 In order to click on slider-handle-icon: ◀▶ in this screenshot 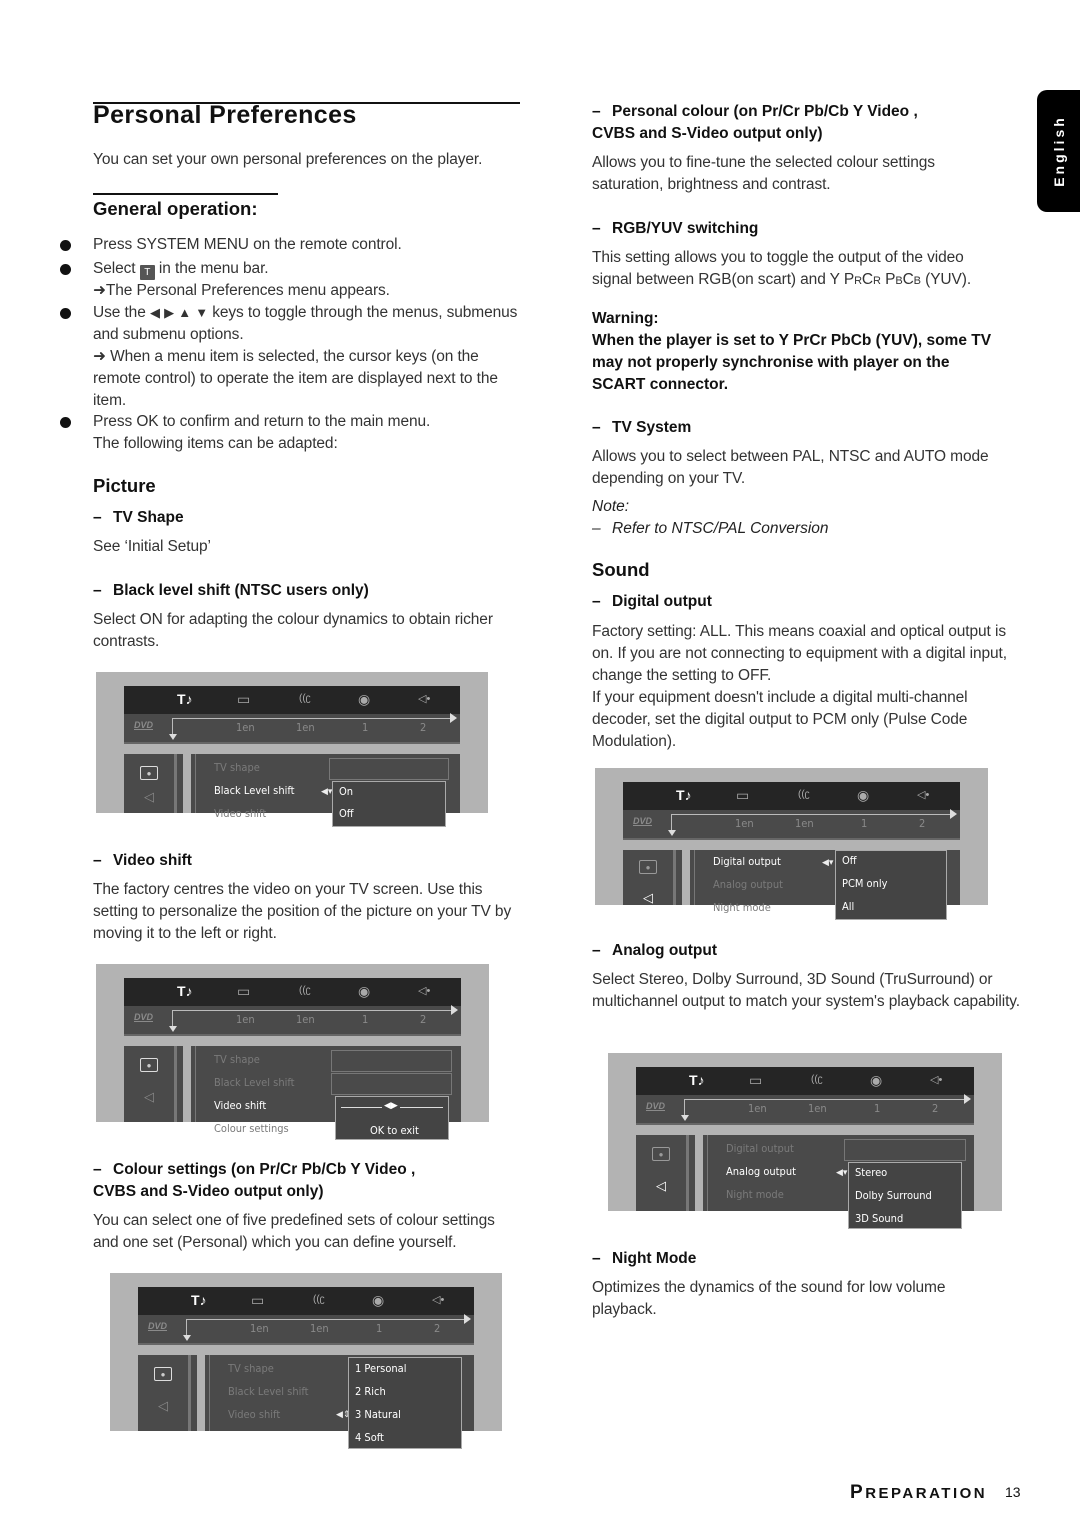, I will do `click(391, 1105)`.